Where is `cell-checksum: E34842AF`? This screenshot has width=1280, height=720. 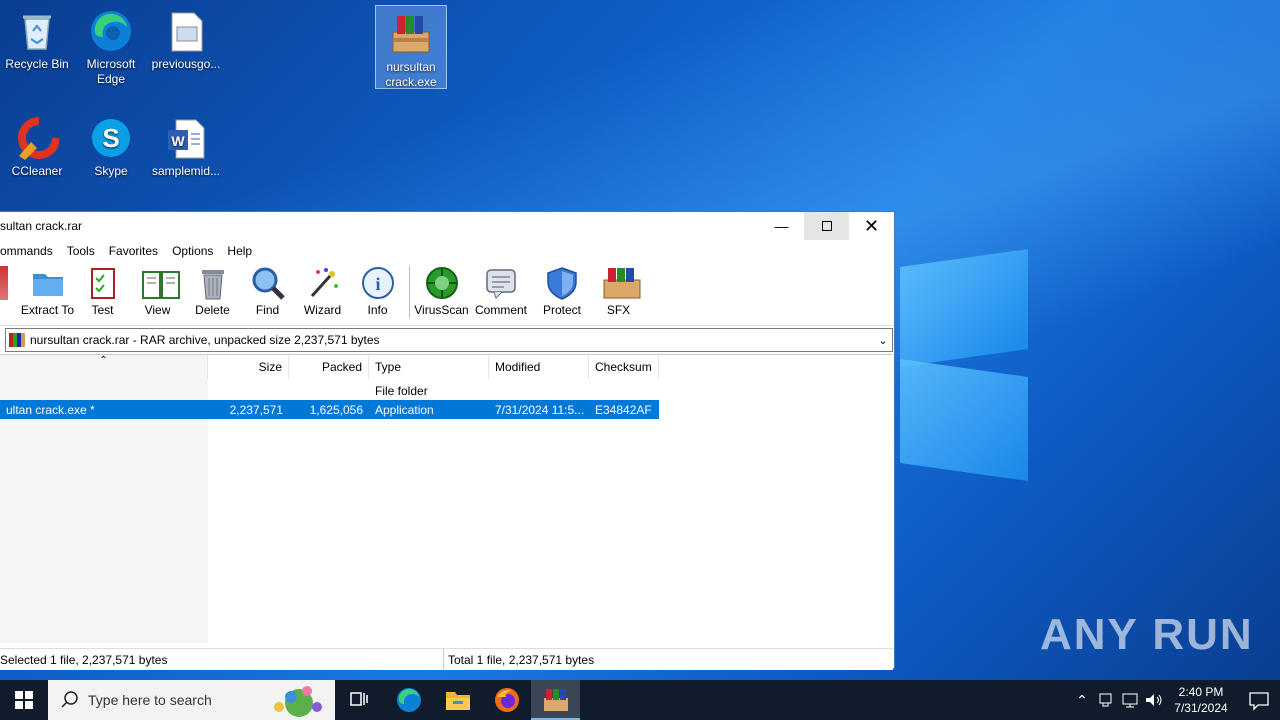 cell-checksum: E34842AF is located at coordinates (623, 409).